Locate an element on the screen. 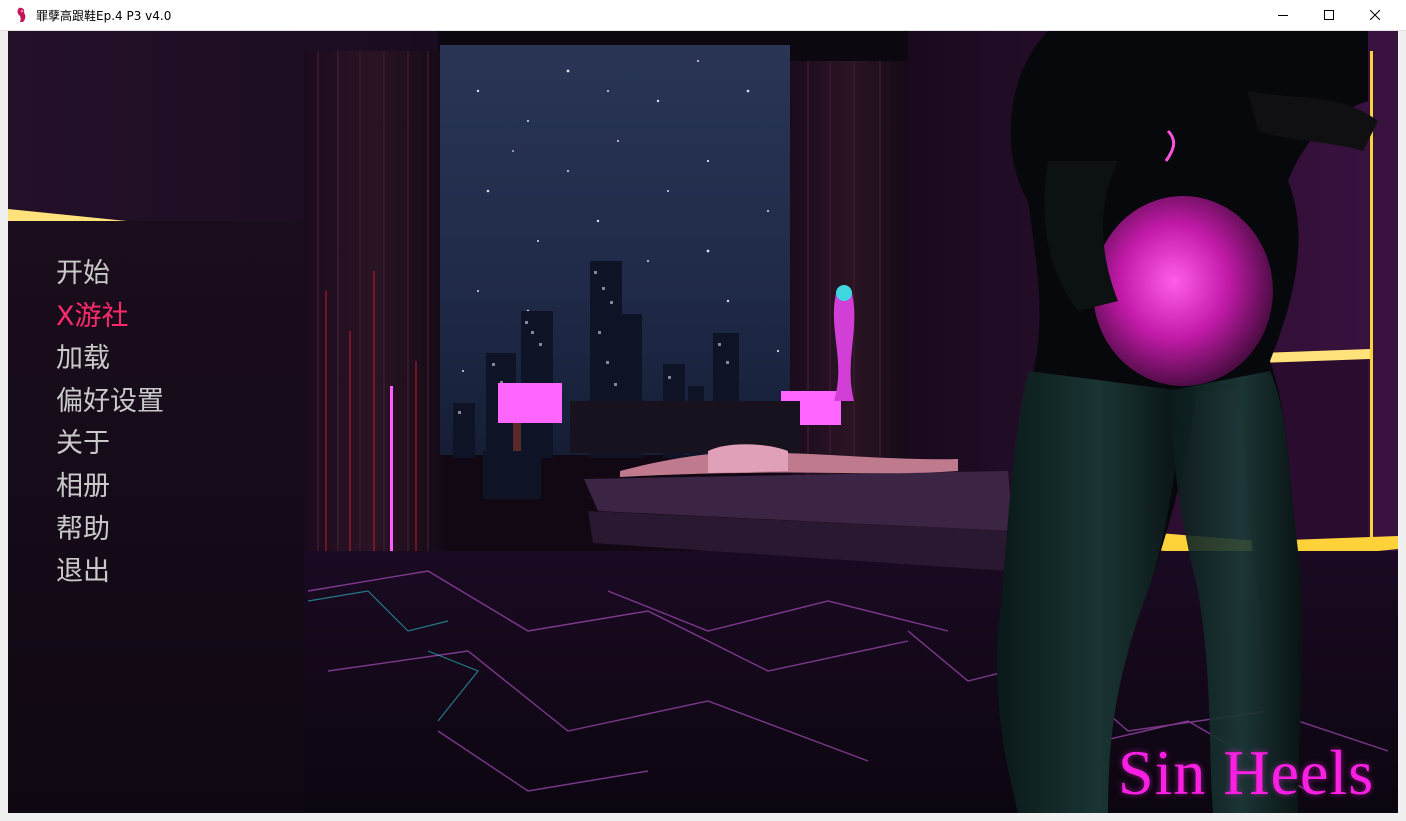 This screenshot has width=1406, height=821. maximize-icon is located at coordinates (1329, 15).